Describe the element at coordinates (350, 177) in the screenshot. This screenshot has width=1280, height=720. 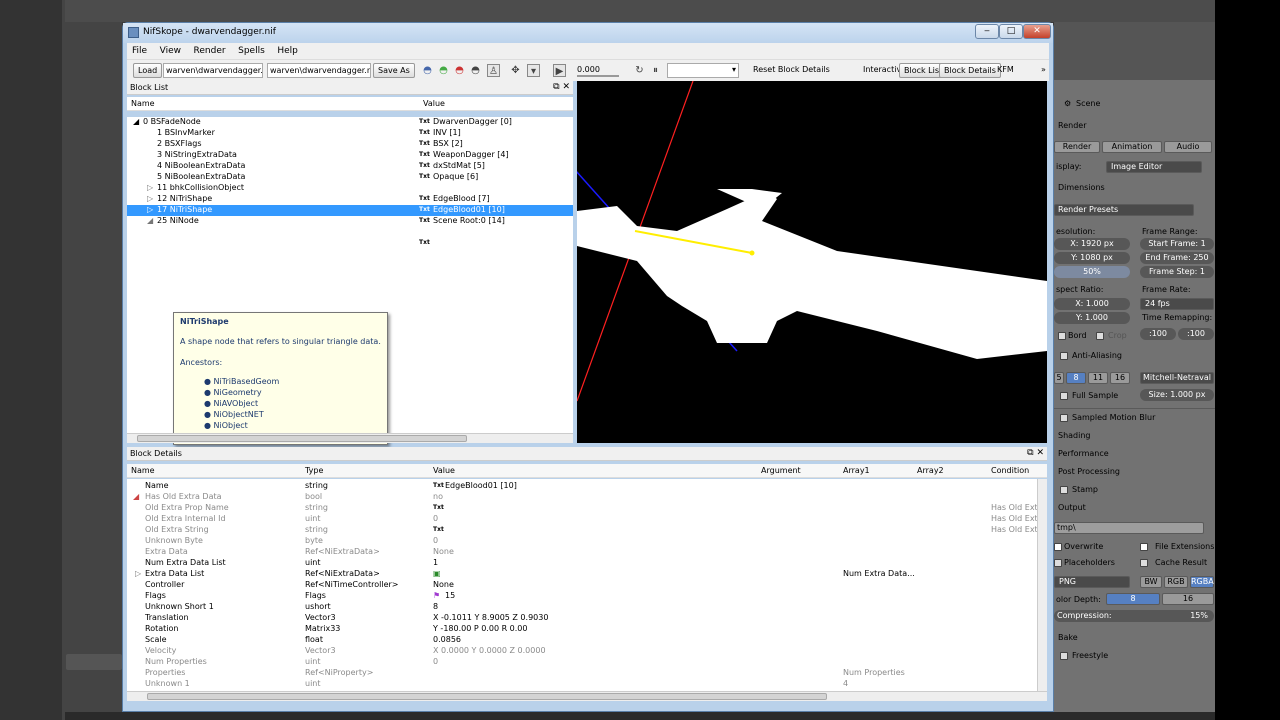
I see `tree-row: 5 NiBooleanExtraData Txt Opaque [6]` at that location.